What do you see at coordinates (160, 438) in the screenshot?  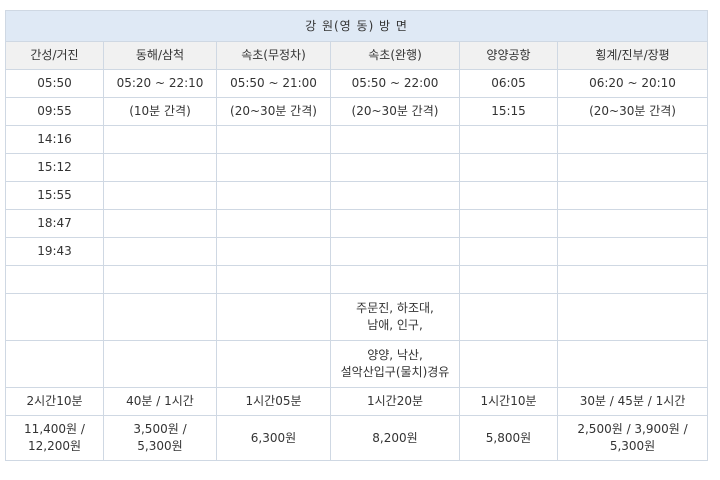 I see `fare-cell: 3,500원 /5,300원` at bounding box center [160, 438].